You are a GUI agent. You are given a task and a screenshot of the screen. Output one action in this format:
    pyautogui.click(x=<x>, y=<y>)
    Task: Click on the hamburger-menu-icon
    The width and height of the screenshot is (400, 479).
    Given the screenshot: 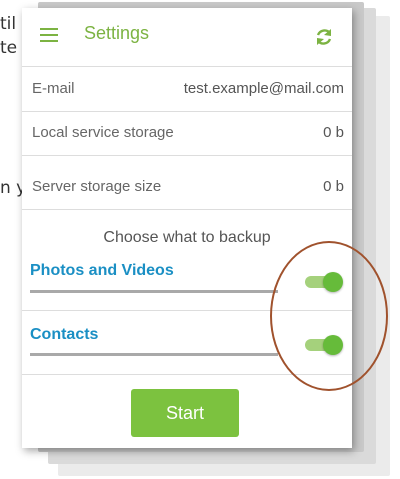 What is the action you would take?
    pyautogui.click(x=49, y=35)
    